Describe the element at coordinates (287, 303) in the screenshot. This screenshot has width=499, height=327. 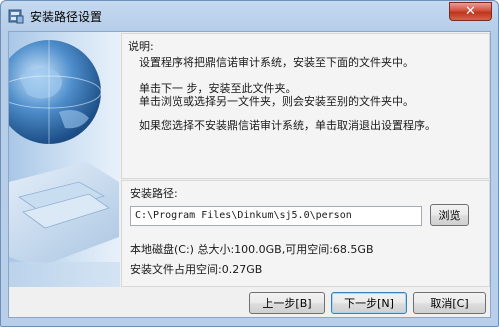
I see `back-button: 上一步[B]` at that location.